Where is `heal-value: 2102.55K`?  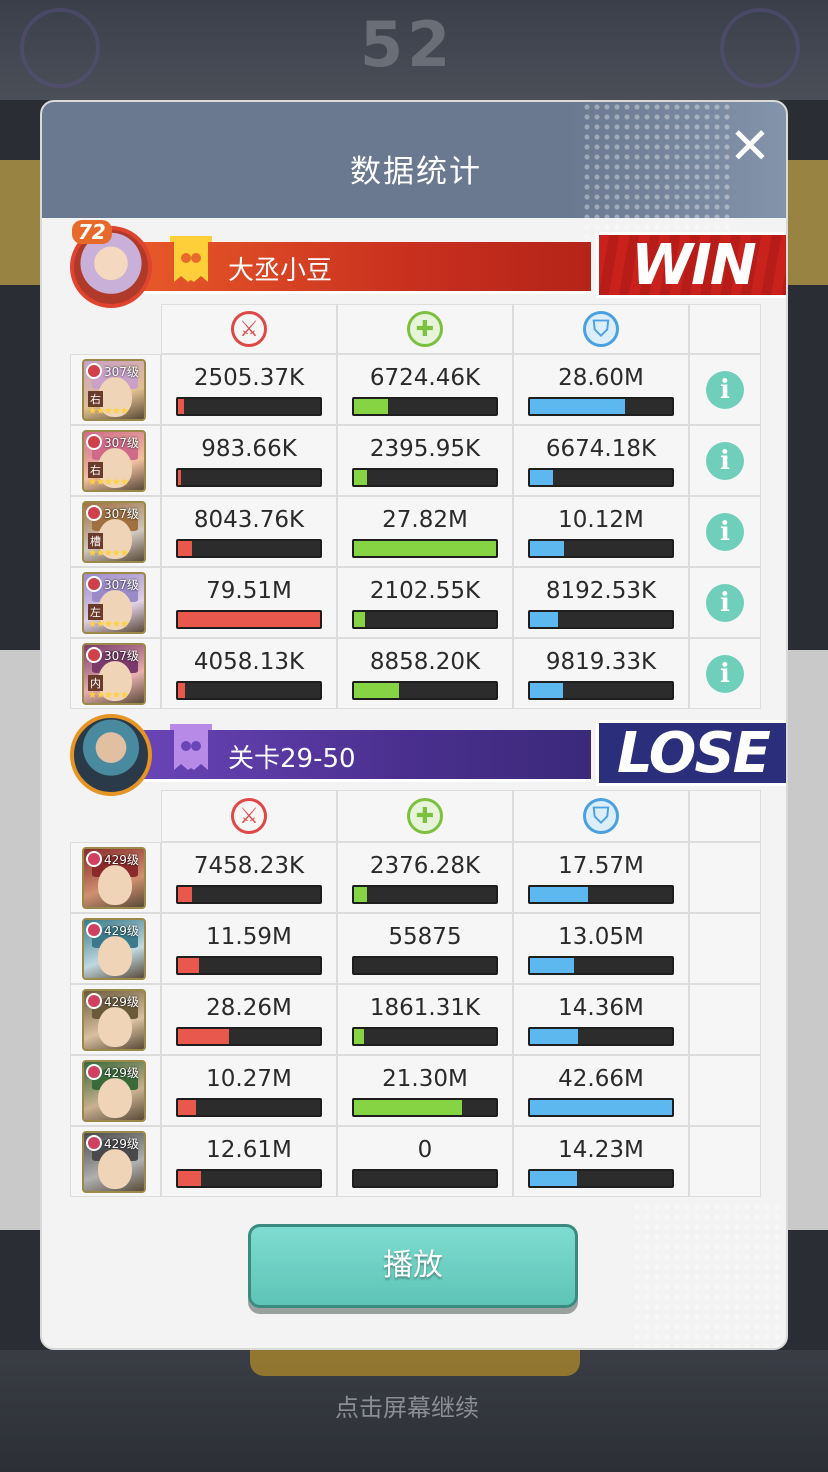
heal-value: 2102.55K is located at coordinates (425, 591).